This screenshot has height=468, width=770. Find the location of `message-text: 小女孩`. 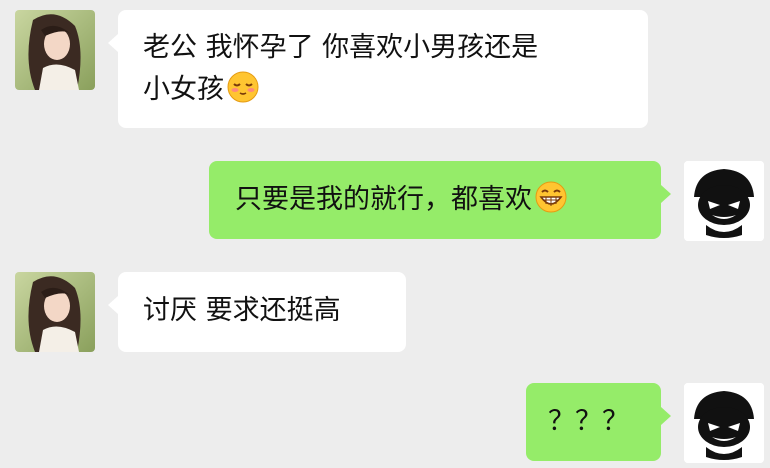

message-text: 小女孩 is located at coordinates (384, 90).